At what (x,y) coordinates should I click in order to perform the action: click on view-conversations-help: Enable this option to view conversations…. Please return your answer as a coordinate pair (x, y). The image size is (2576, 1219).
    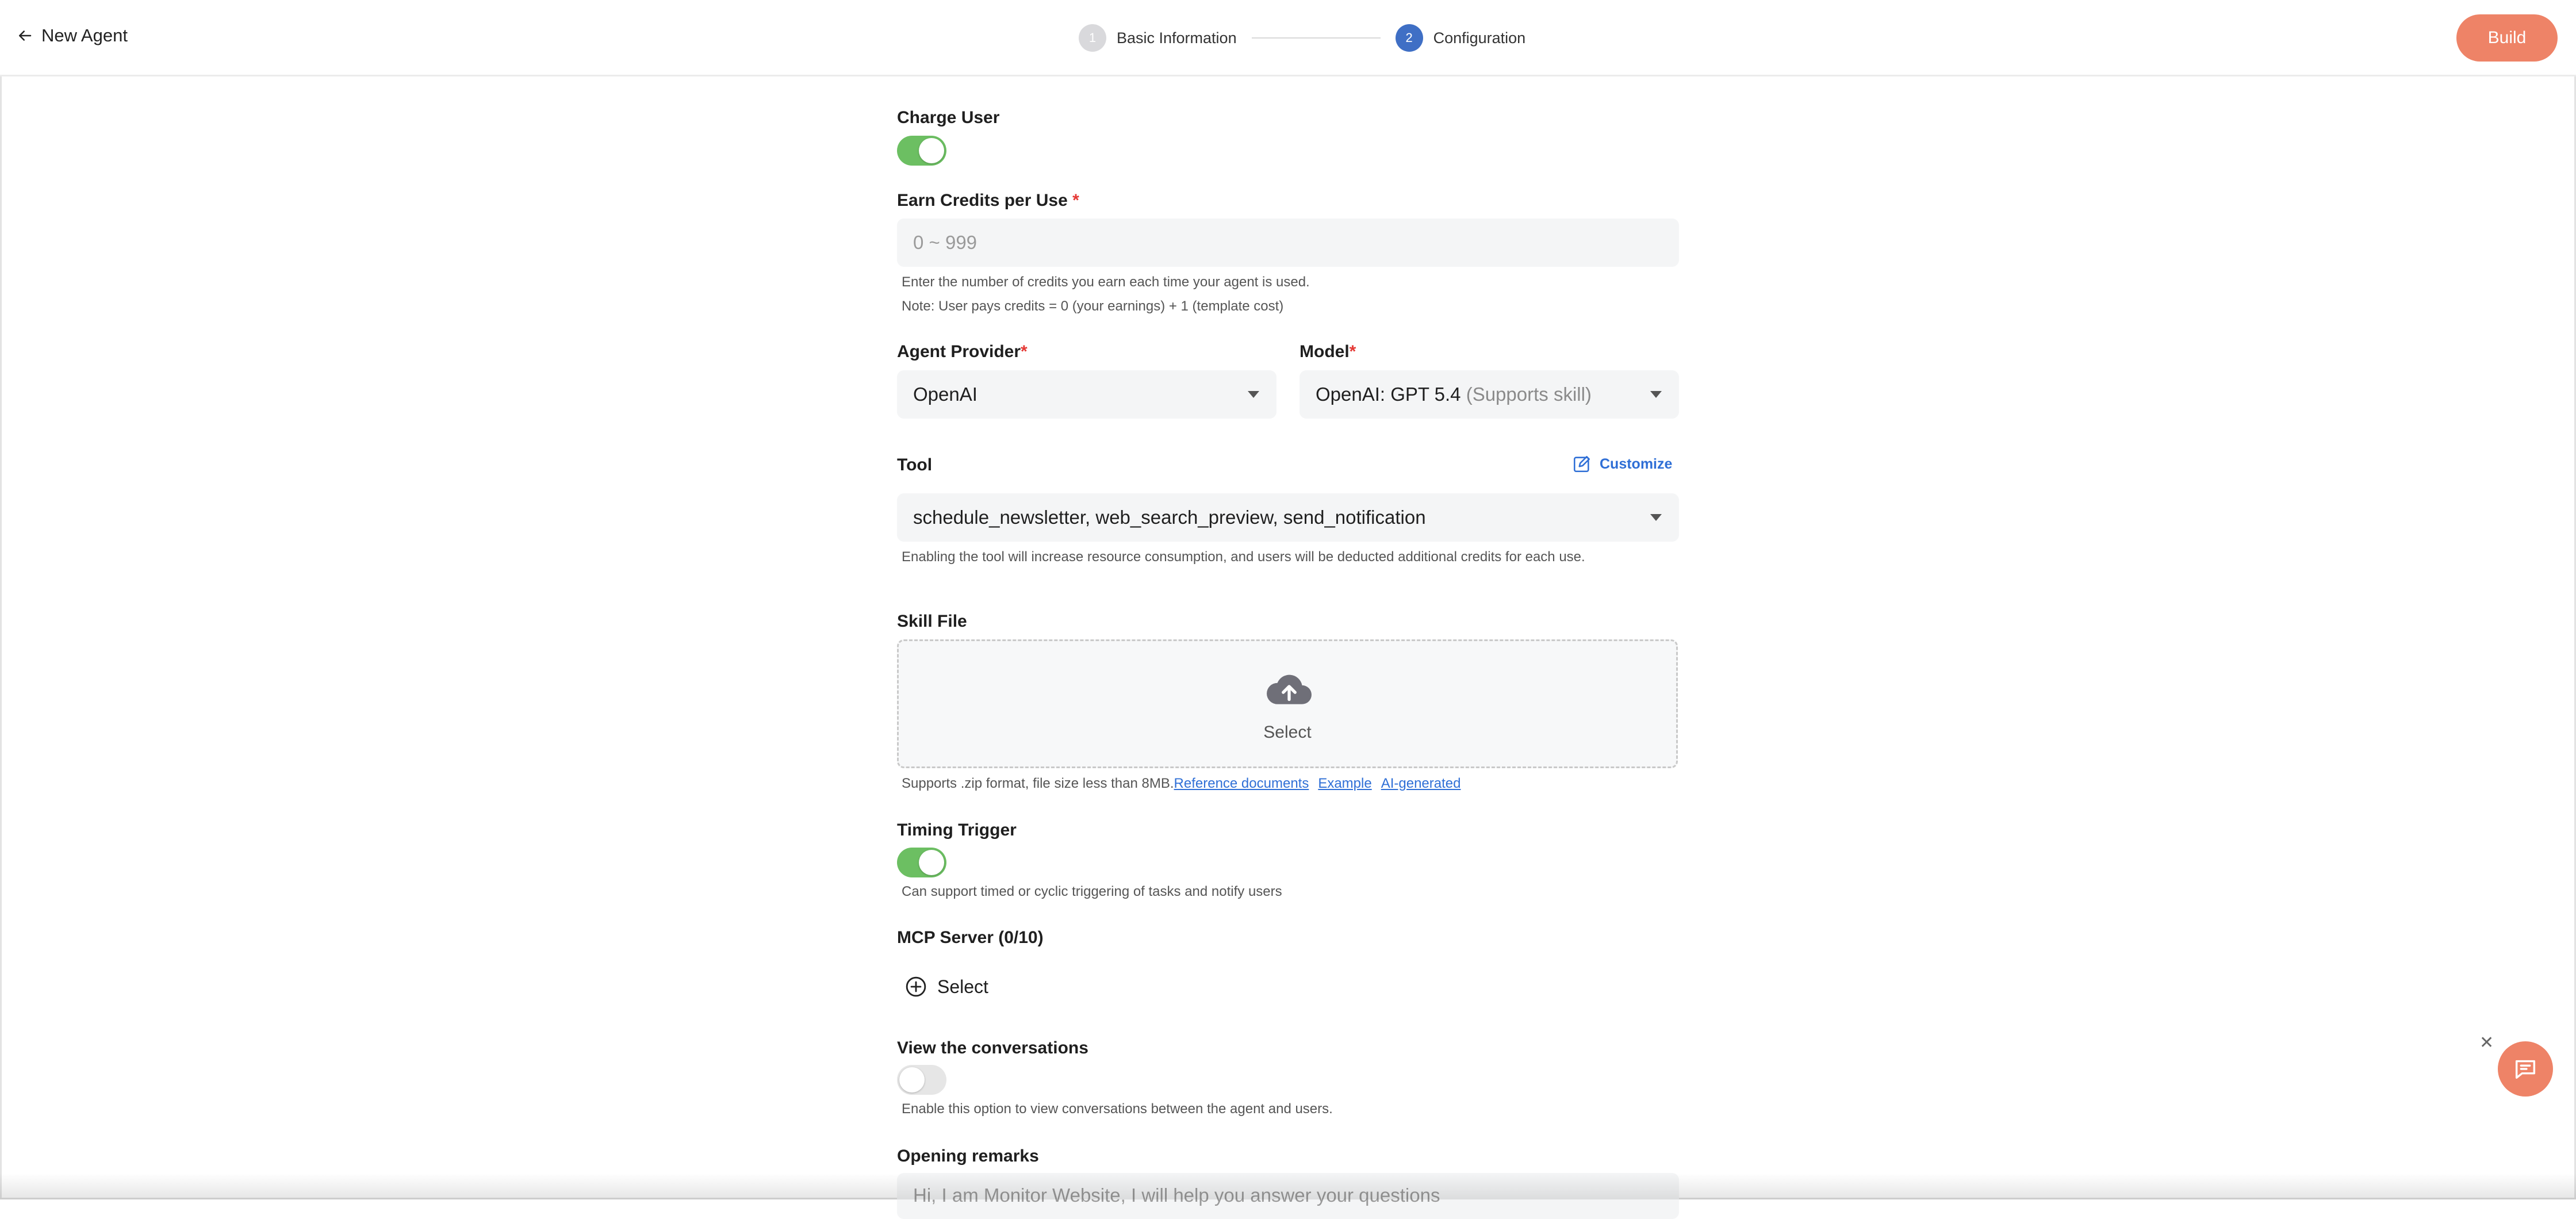
    Looking at the image, I should click on (1117, 1109).